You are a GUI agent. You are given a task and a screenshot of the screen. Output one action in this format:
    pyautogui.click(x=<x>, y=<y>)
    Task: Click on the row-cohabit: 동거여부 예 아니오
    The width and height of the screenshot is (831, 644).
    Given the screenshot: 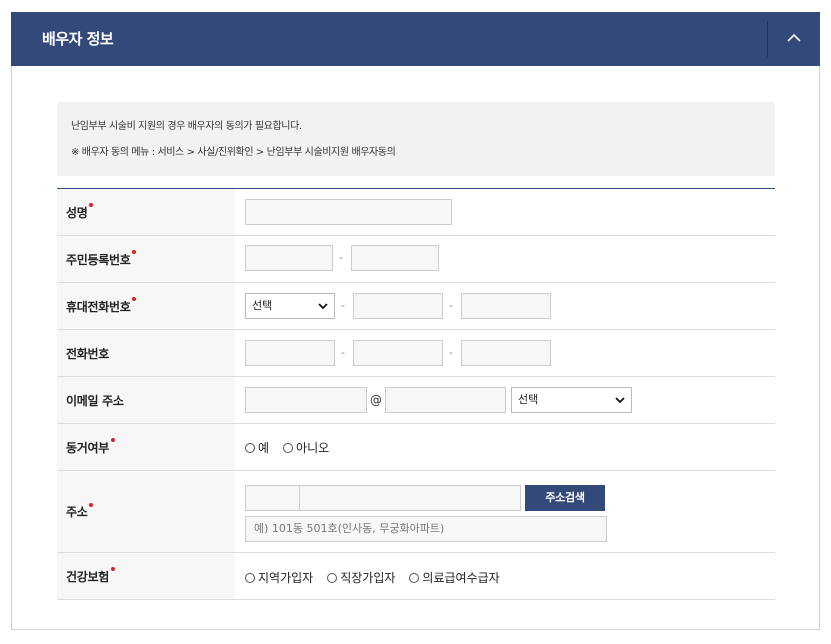 What is the action you would take?
    pyautogui.click(x=416, y=447)
    